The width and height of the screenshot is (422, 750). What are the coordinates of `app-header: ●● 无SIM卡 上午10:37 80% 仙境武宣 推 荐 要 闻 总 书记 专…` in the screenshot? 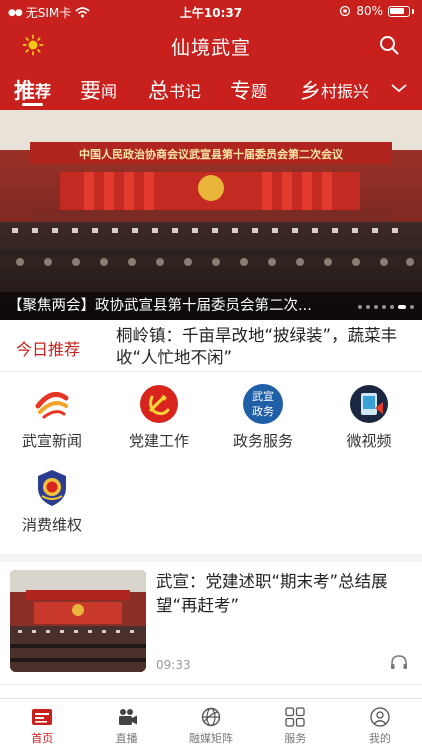 It's located at (211, 55).